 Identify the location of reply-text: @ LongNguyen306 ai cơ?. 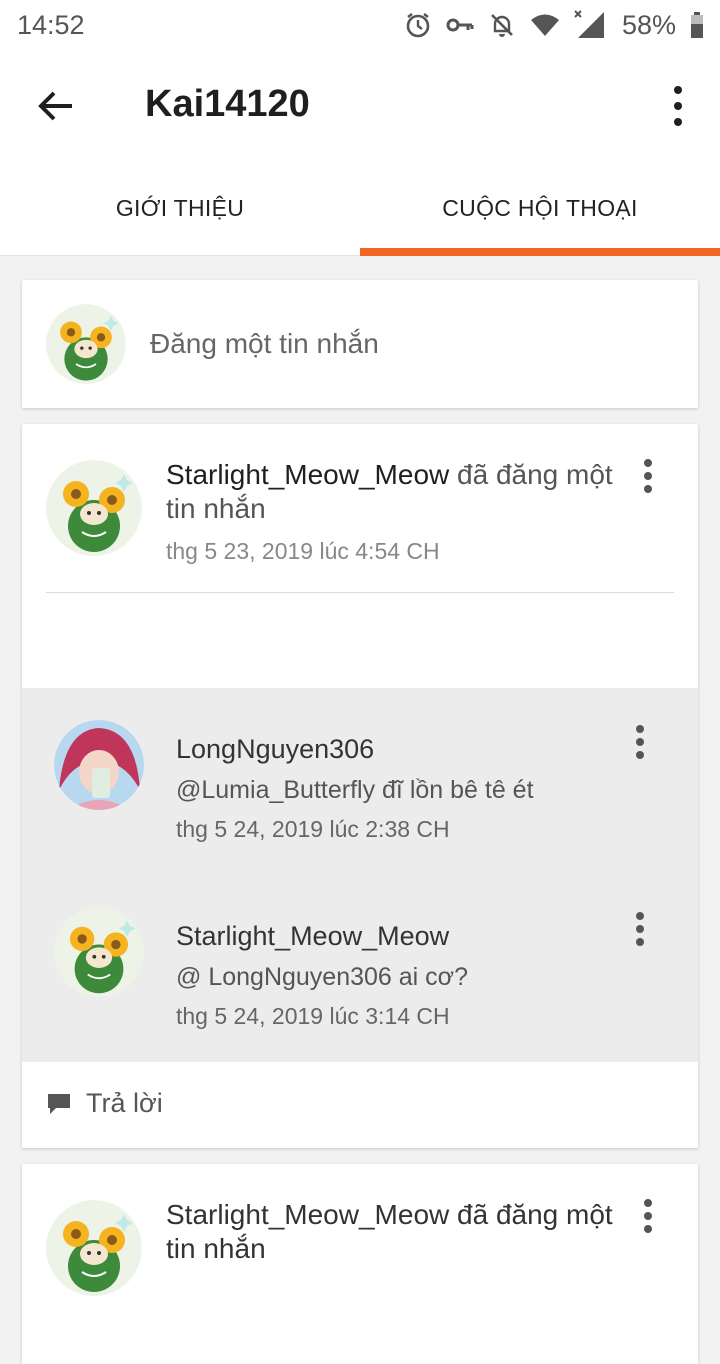
(322, 977).